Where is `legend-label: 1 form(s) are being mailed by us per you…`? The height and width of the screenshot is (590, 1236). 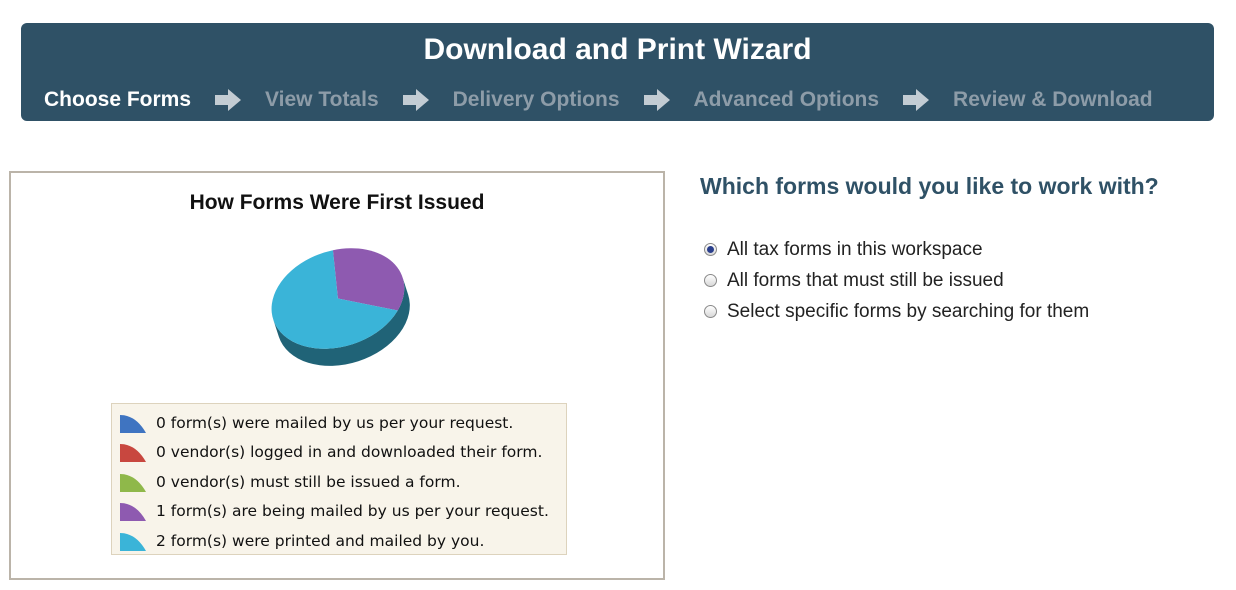
legend-label: 1 form(s) are being mailed by us per you… is located at coordinates (352, 511).